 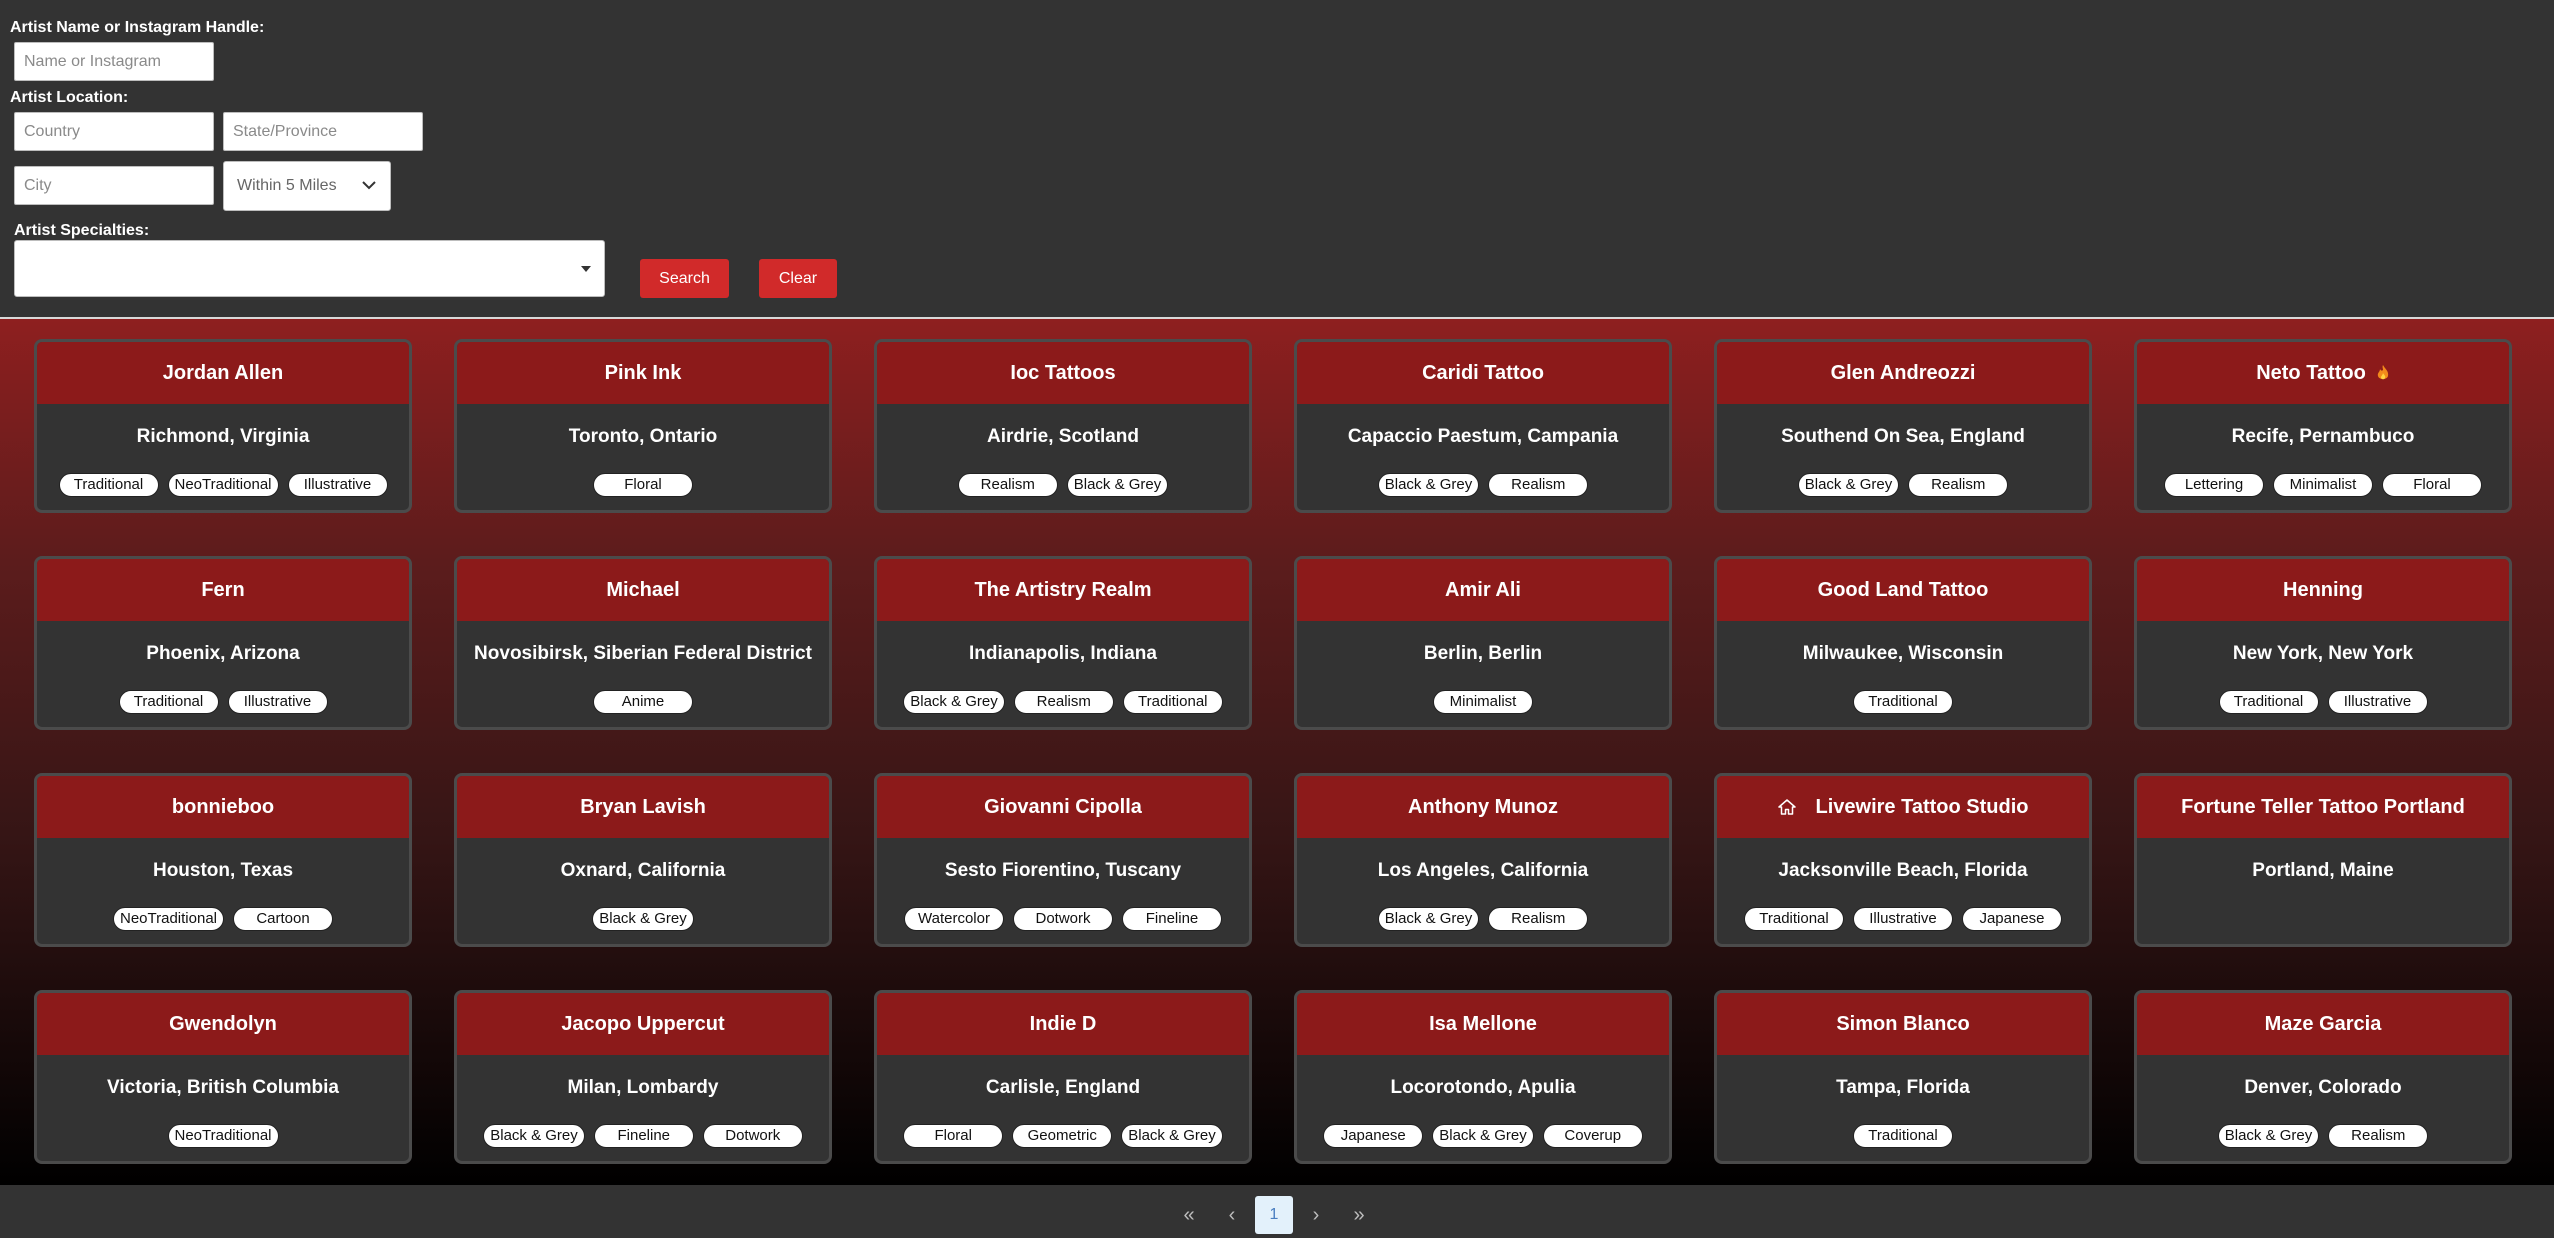 I want to click on specialty-tag: Dotwork, so click(x=1063, y=919).